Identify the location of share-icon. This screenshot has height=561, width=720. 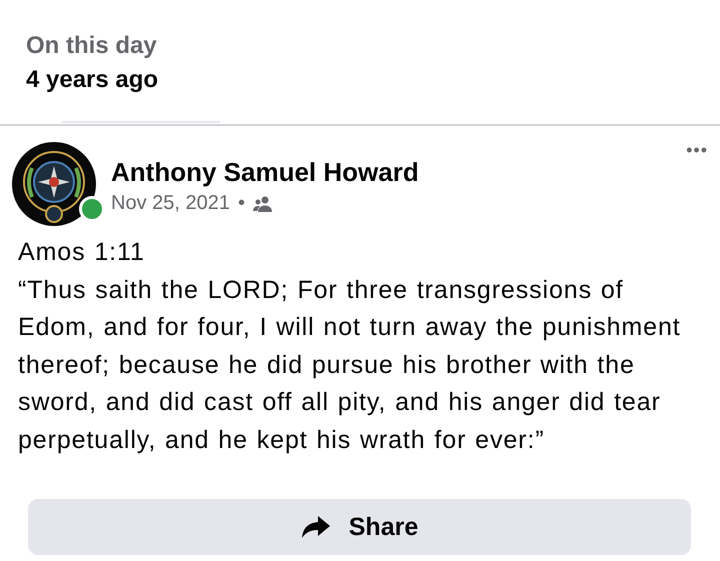
(315, 527).